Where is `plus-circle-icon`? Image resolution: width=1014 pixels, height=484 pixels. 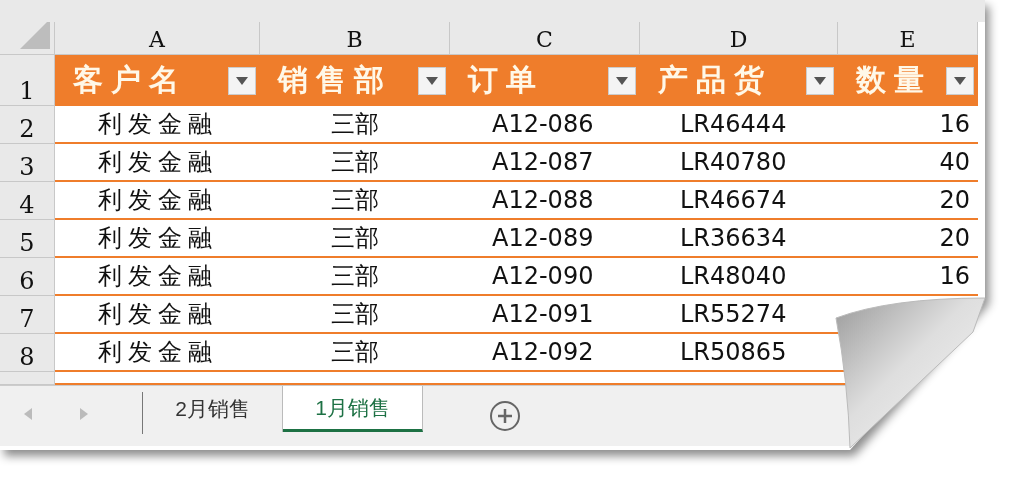 plus-circle-icon is located at coordinates (505, 416).